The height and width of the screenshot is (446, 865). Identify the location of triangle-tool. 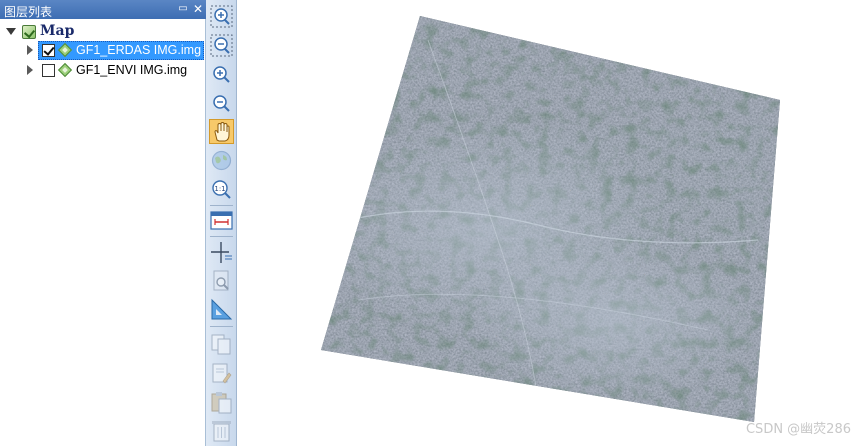
(221, 309).